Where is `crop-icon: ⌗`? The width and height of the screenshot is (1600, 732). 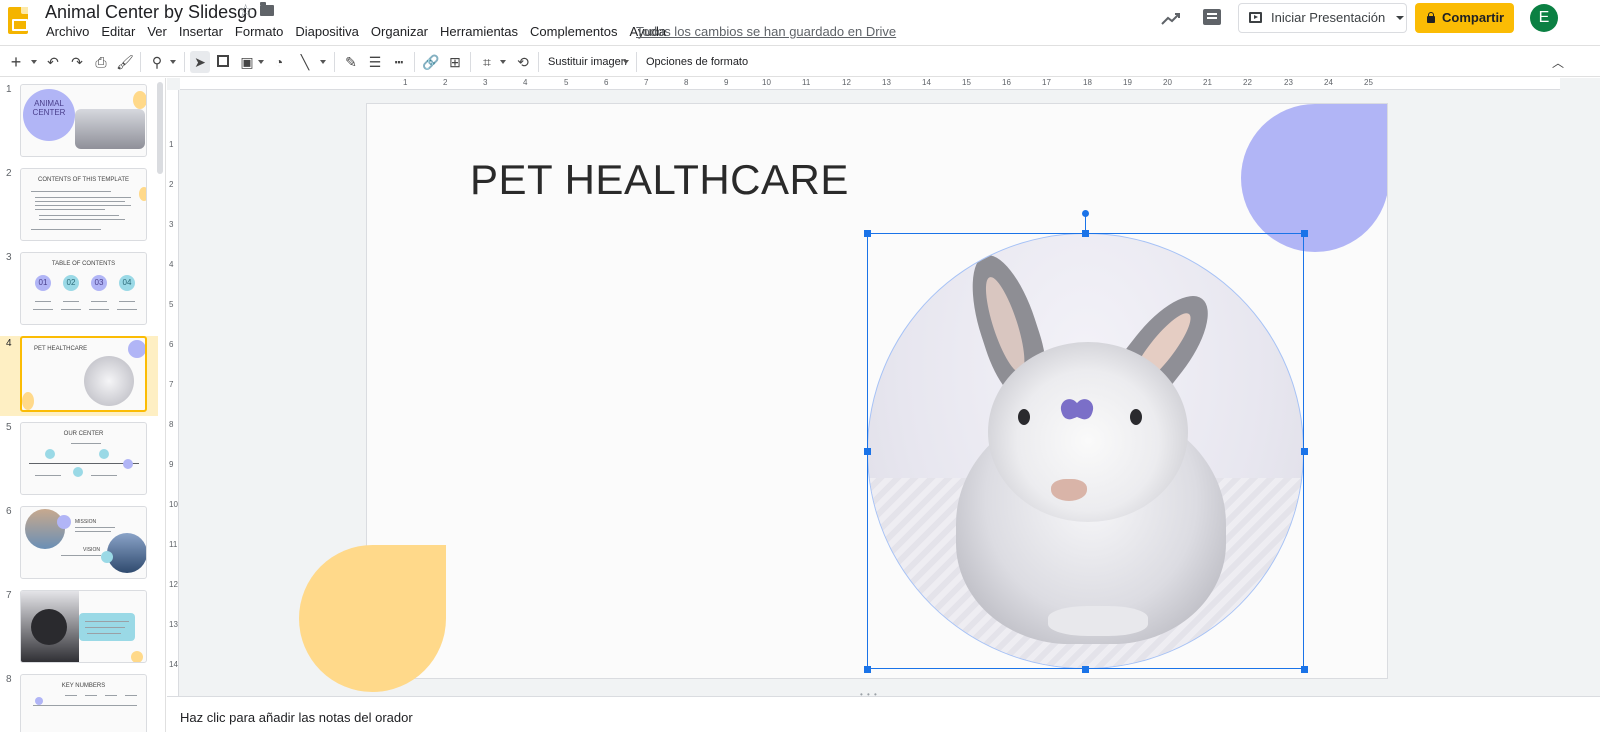 crop-icon: ⌗ is located at coordinates (487, 62).